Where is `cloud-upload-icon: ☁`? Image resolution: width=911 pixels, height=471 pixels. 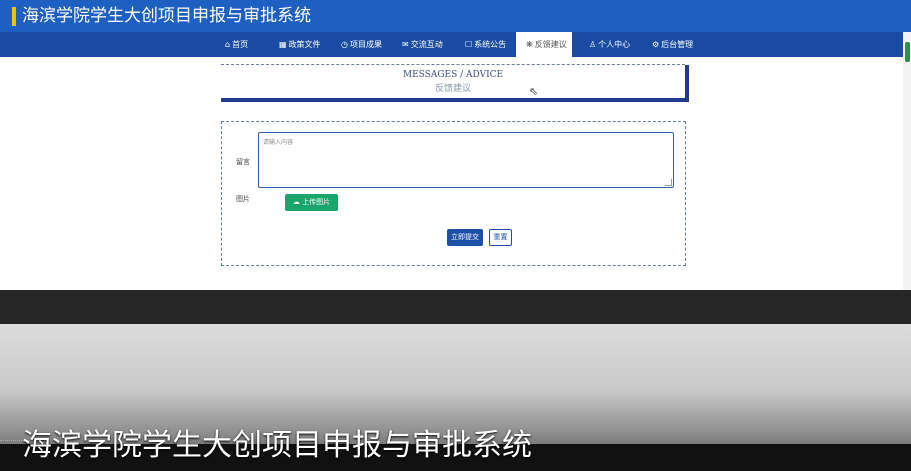 cloud-upload-icon: ☁ is located at coordinates (296, 202).